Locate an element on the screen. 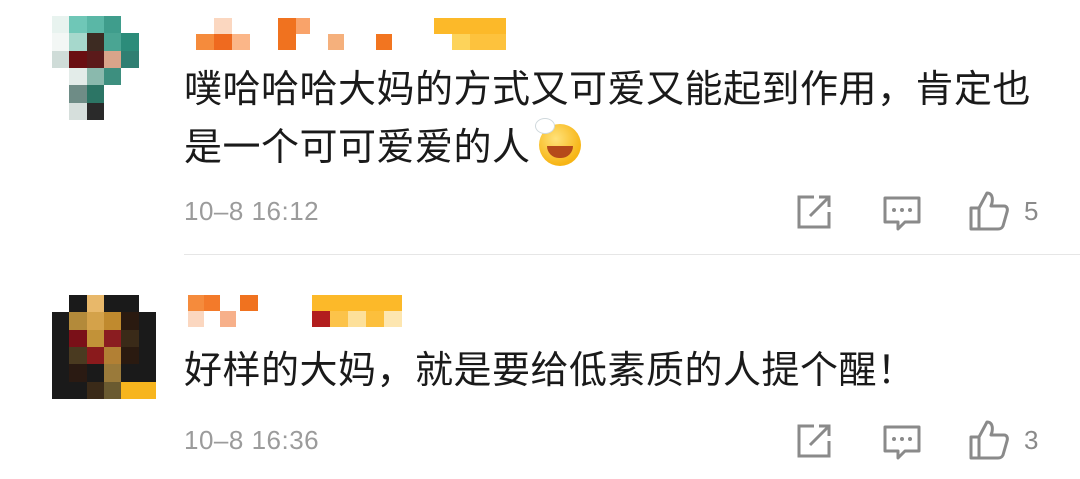  grinning-face-emoji-icon is located at coordinates (557, 142).